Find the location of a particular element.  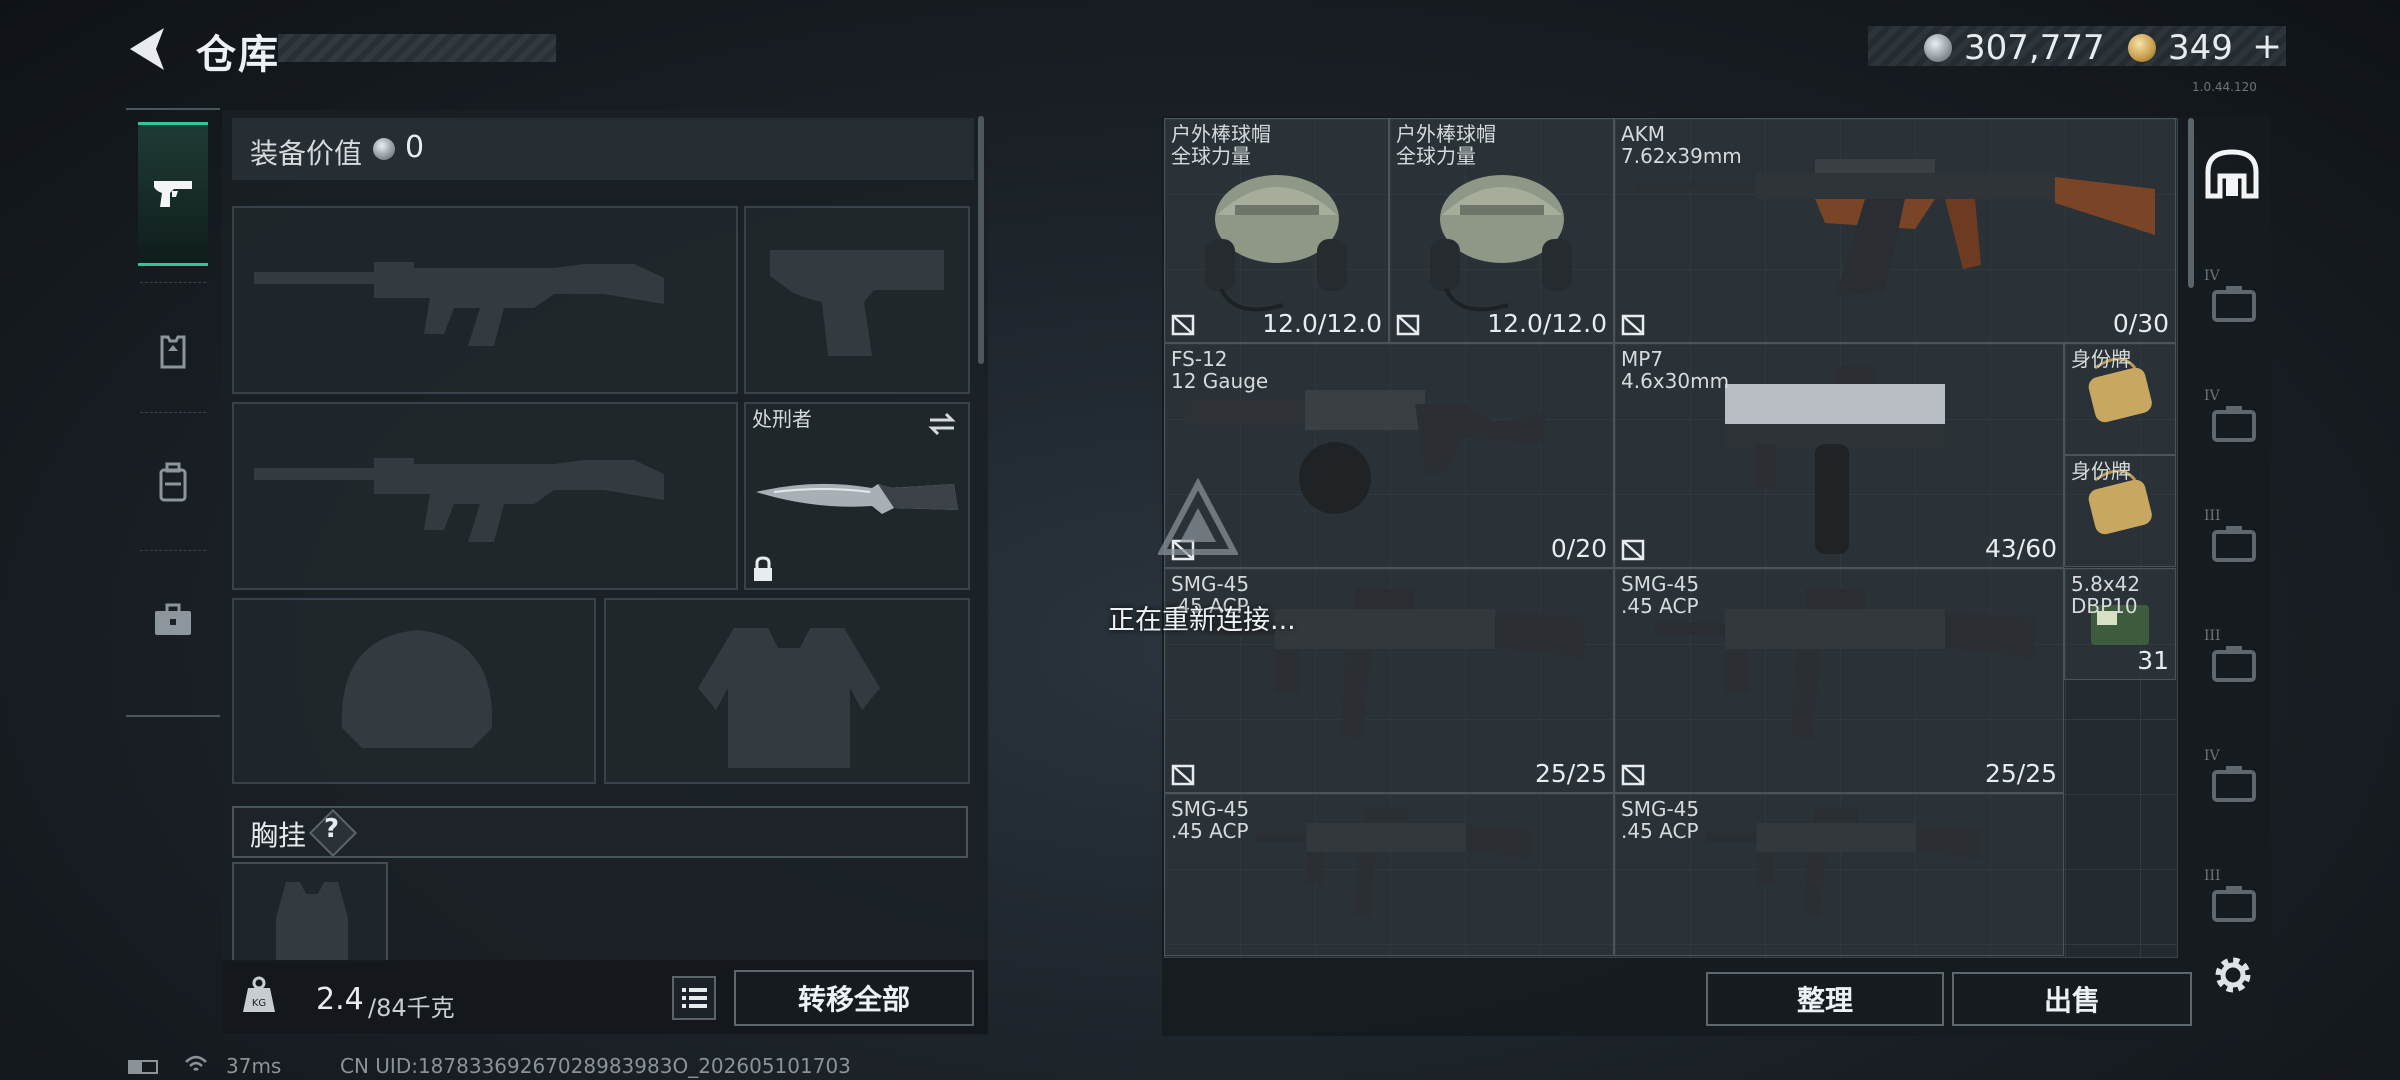

nav-case is located at coordinates (173, 620).